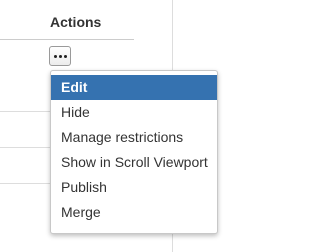 This screenshot has width=320, height=252. I want to click on menu-item-hide: Hide, so click(134, 112).